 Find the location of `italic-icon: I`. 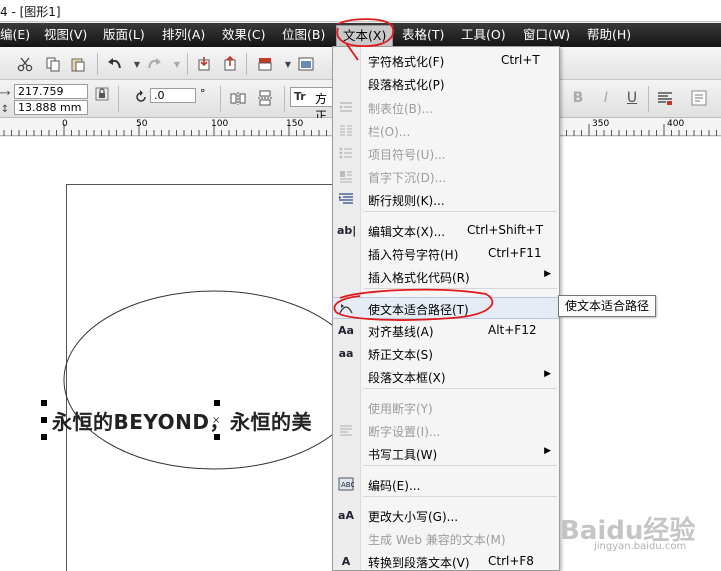

italic-icon: I is located at coordinates (606, 98).